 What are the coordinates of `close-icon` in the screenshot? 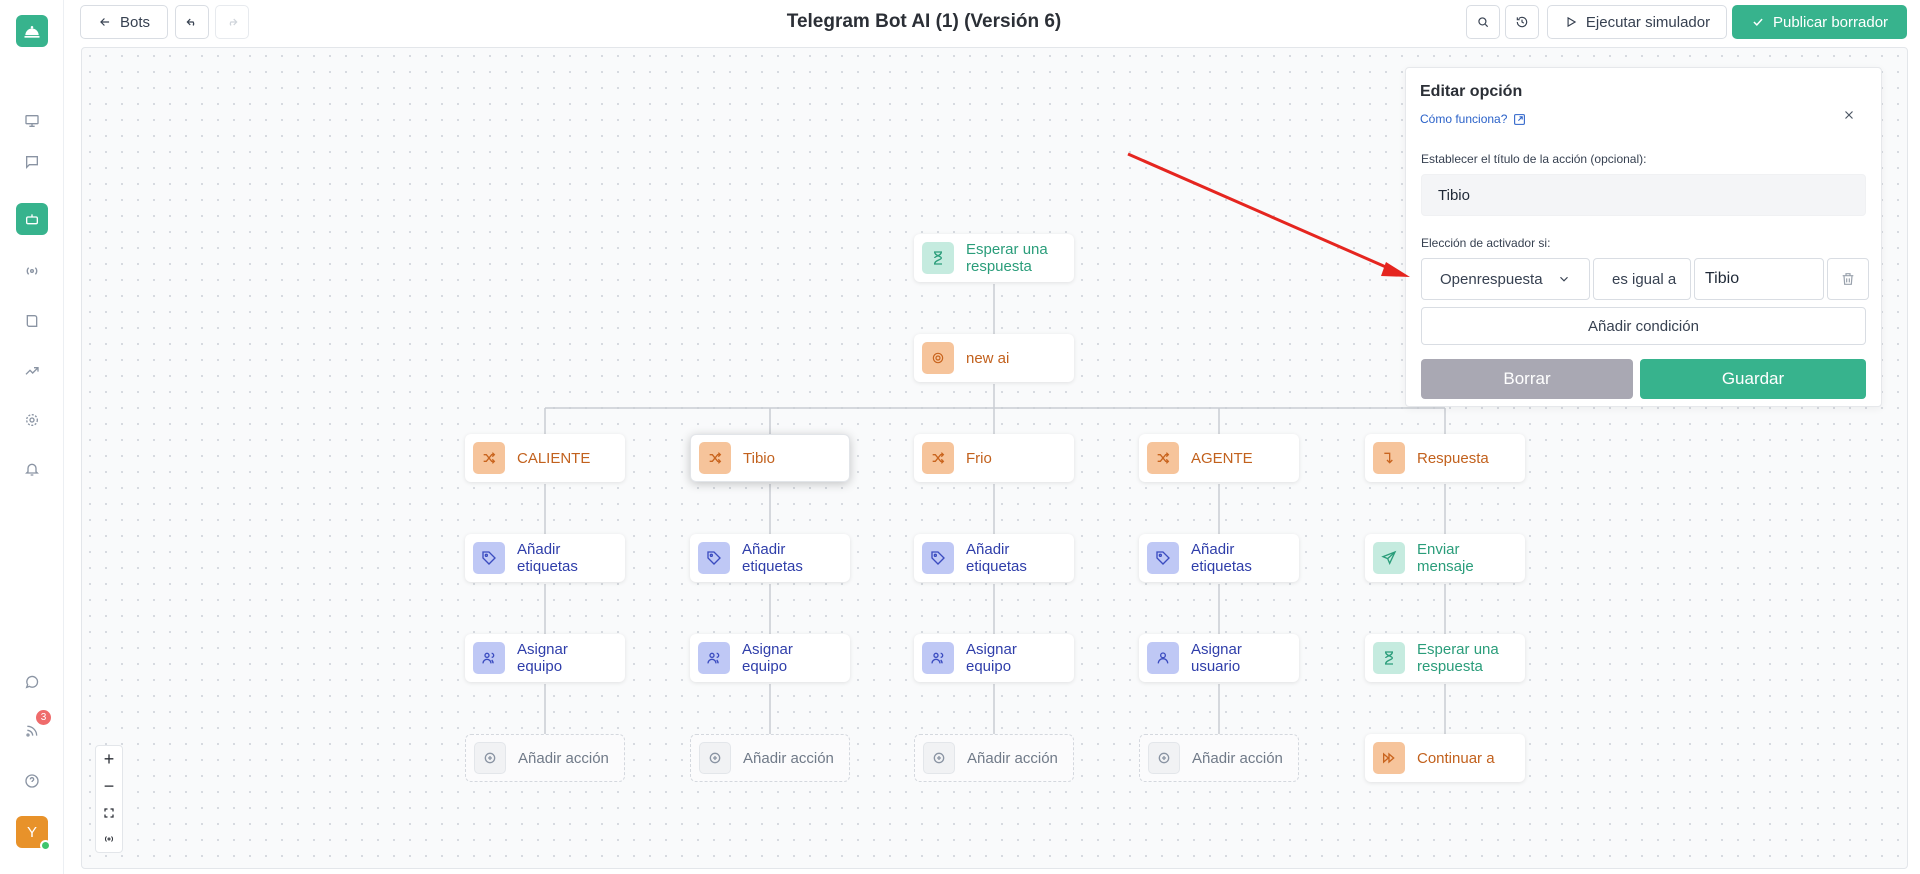 It's located at (1849, 115).